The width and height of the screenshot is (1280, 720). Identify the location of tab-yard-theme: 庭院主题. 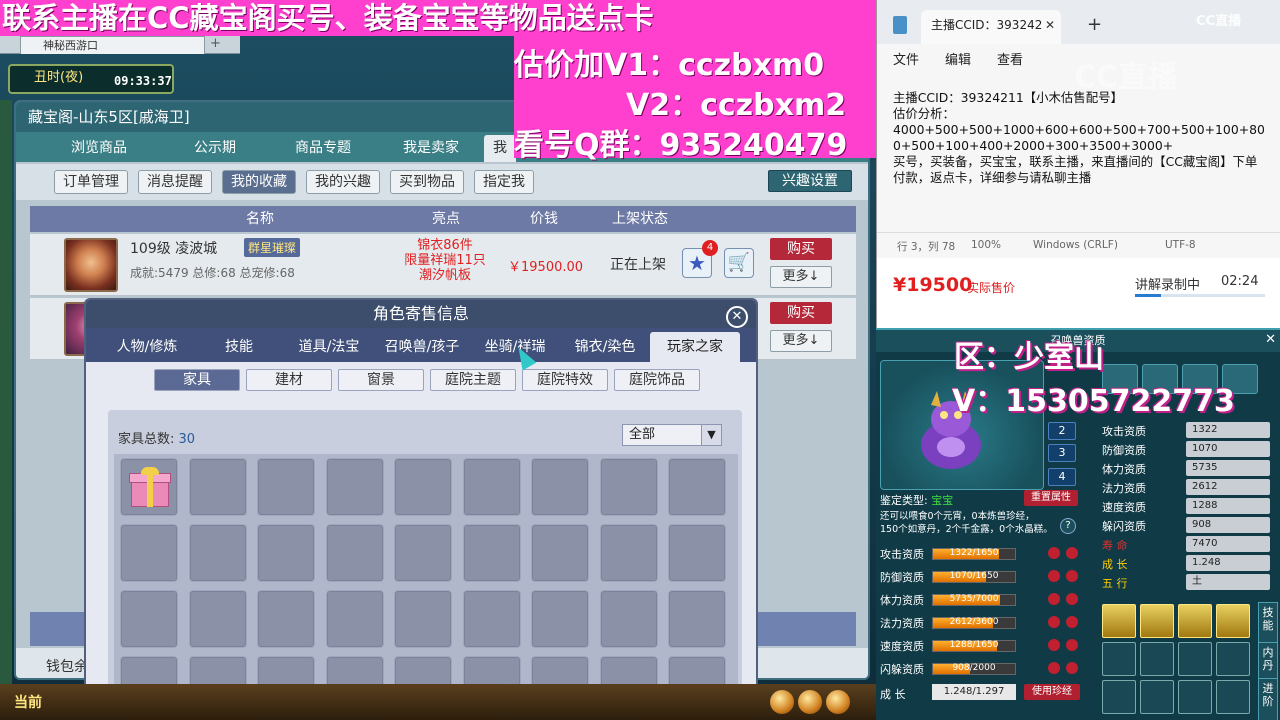
(473, 380).